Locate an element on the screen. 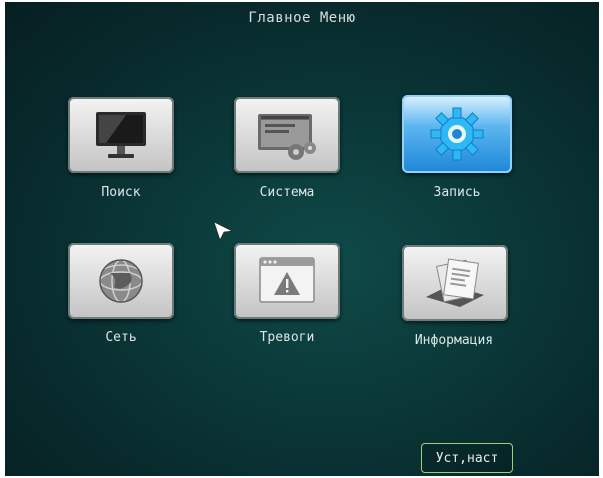  gear-icon is located at coordinates (457, 134).